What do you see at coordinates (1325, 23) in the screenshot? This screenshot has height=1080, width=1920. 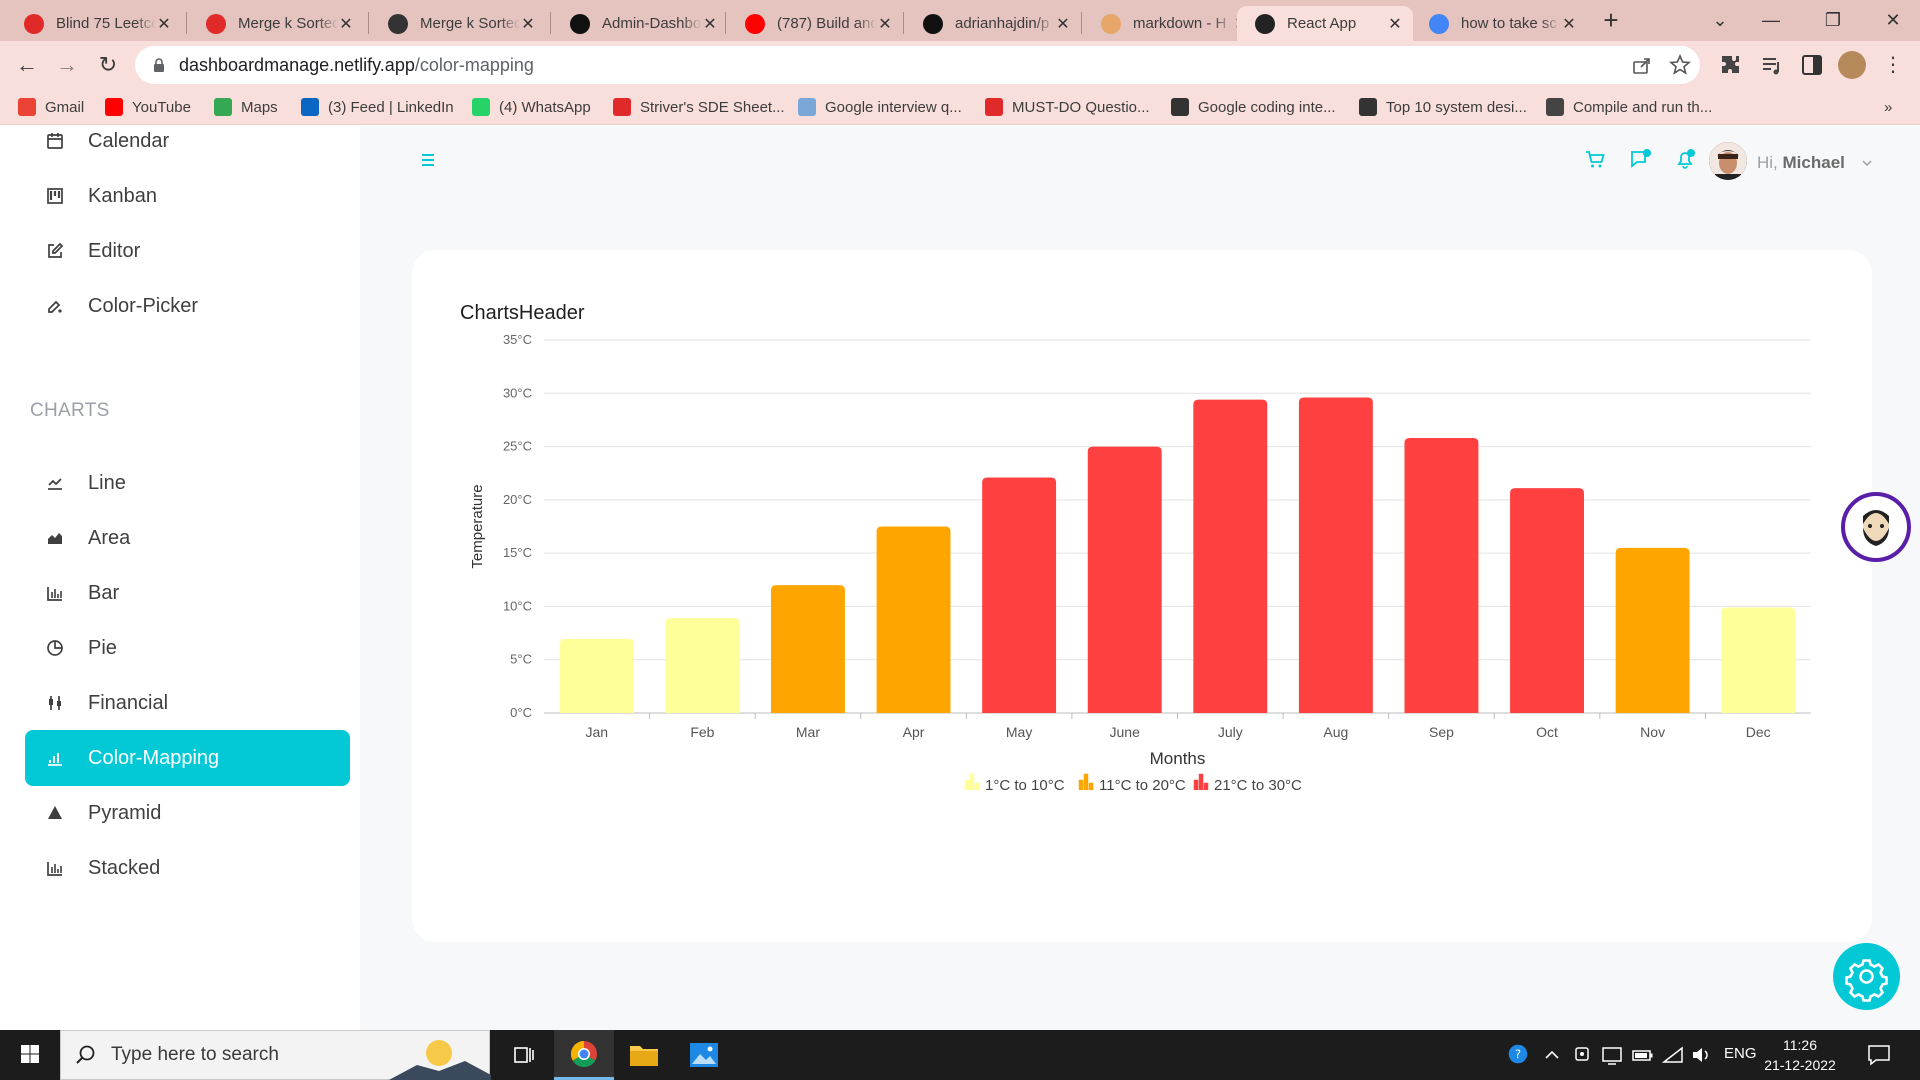 I see `browser-tab: React App ✕` at bounding box center [1325, 23].